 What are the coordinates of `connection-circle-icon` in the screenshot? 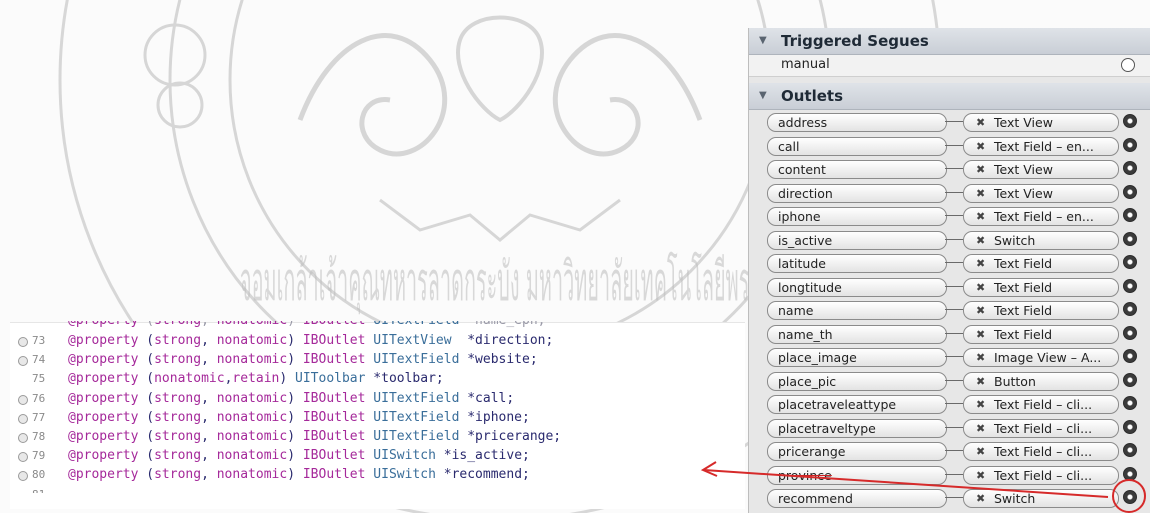 It's located at (1128, 65).